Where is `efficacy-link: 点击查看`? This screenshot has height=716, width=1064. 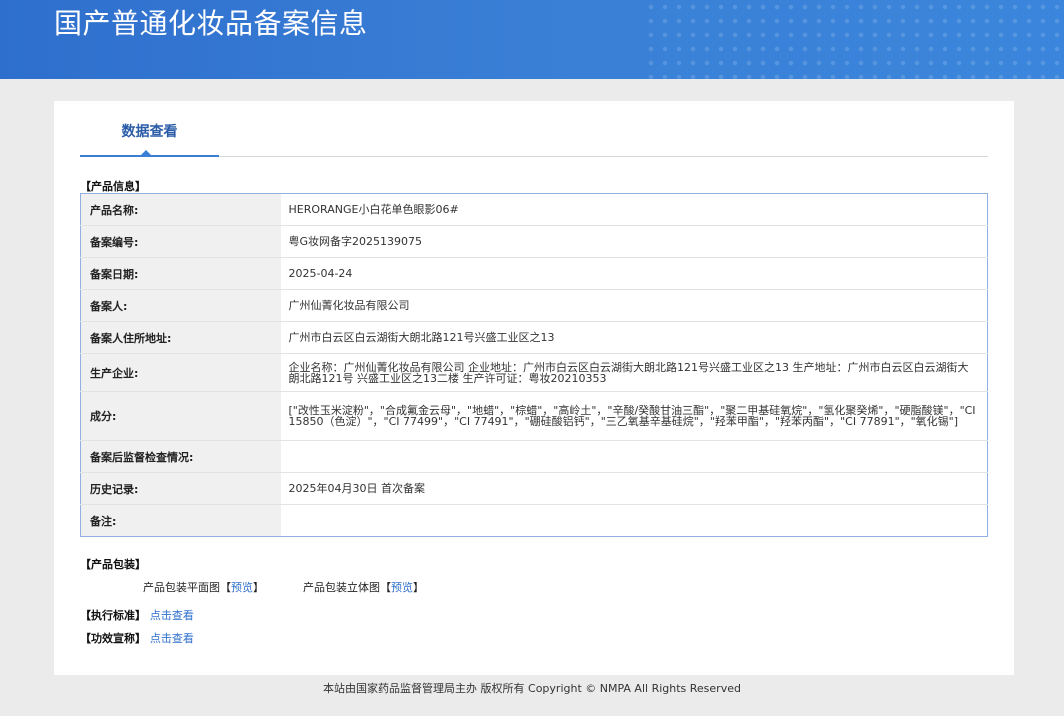
efficacy-link: 点击查看 is located at coordinates (172, 638).